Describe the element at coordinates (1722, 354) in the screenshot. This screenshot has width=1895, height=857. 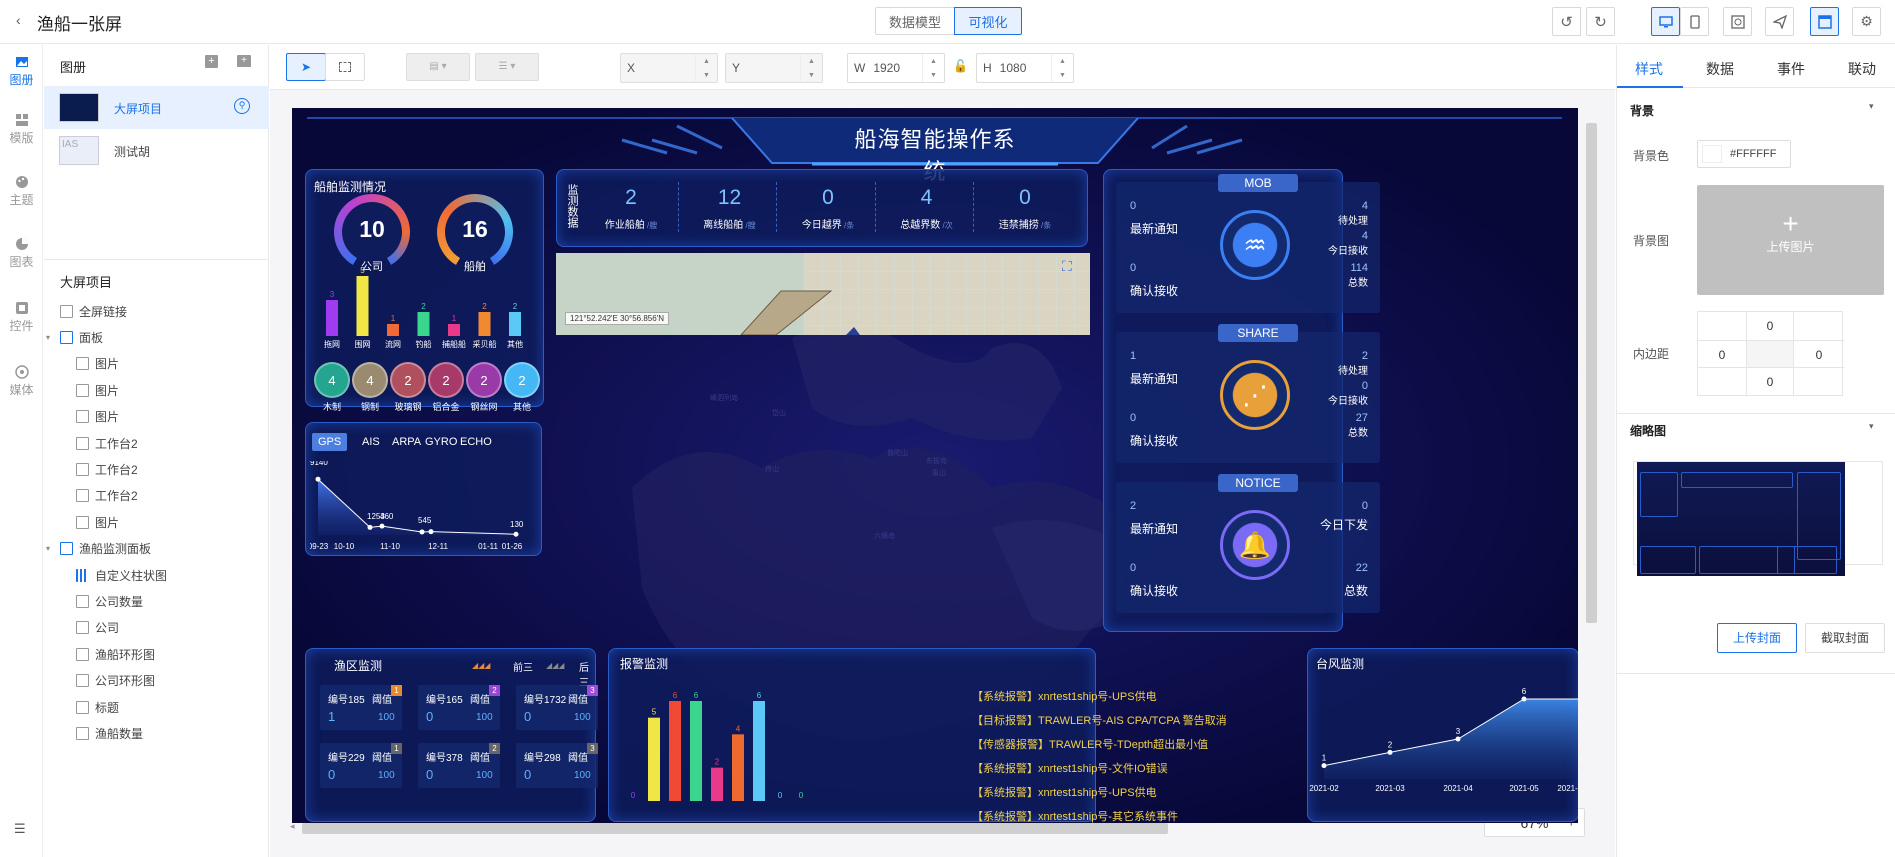
I see `padding-left: 0` at that location.